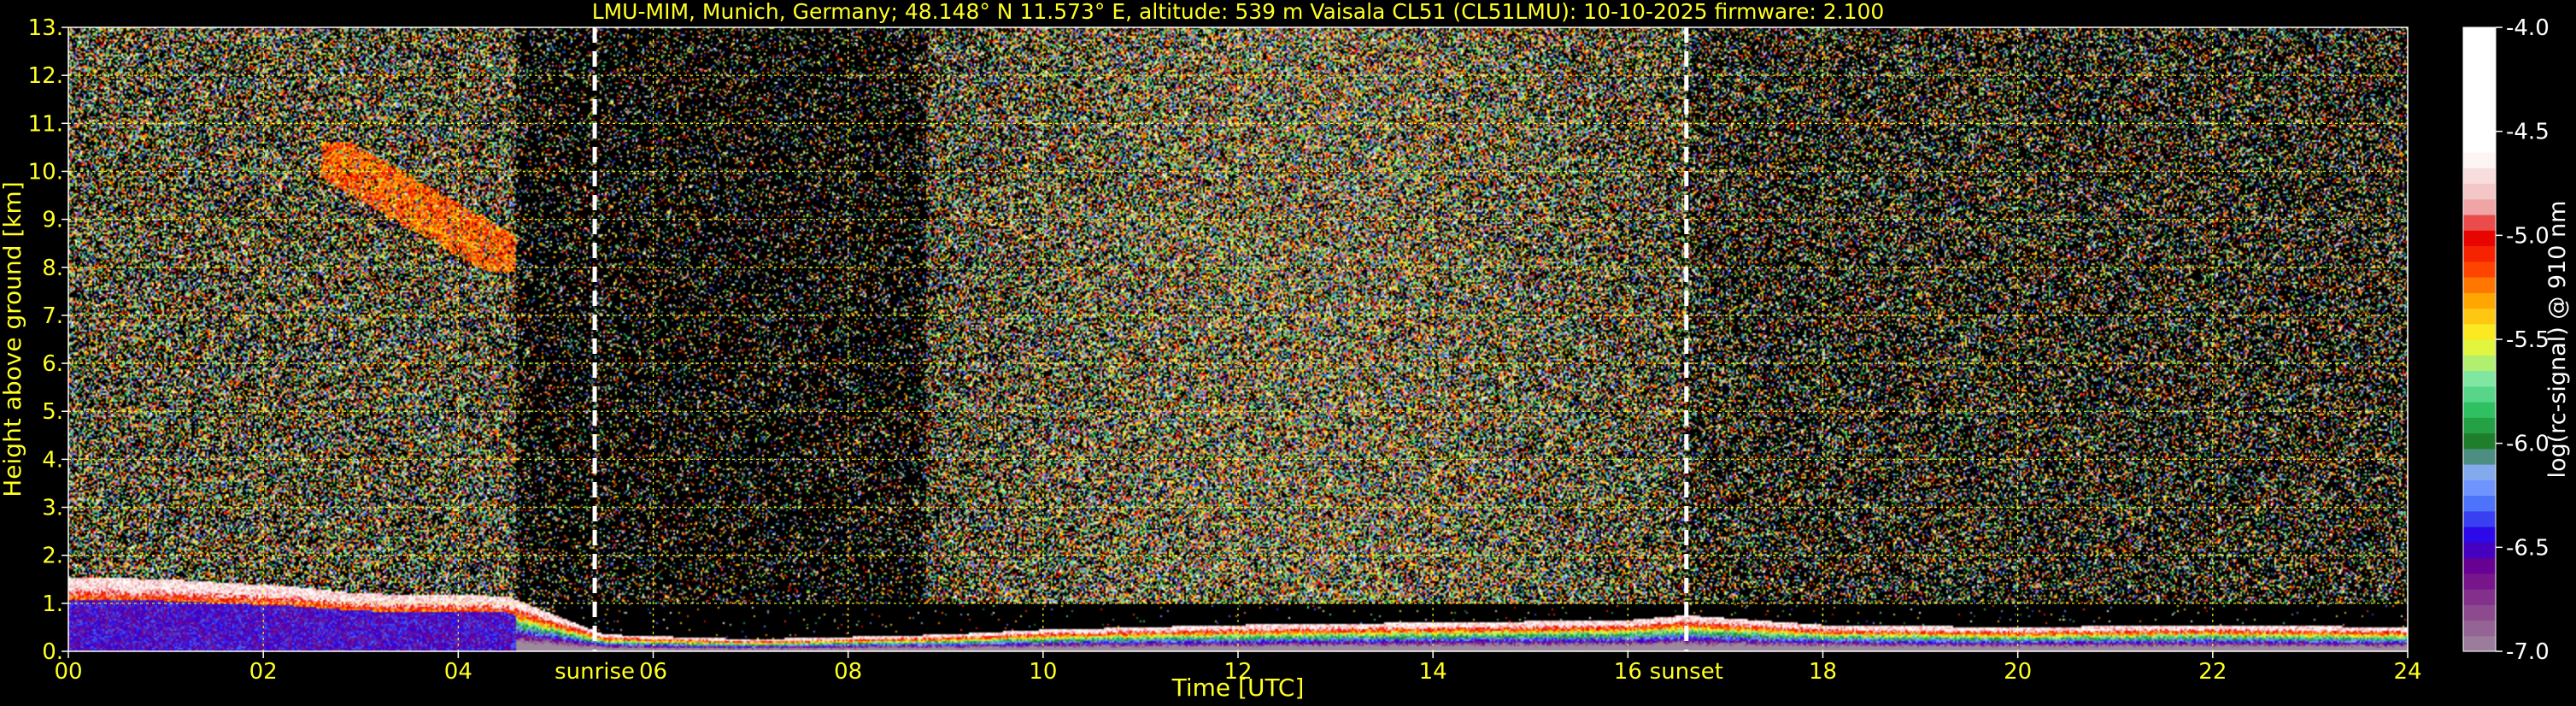  I want to click on colorbar-tick-label: -7.0, so click(2528, 652).